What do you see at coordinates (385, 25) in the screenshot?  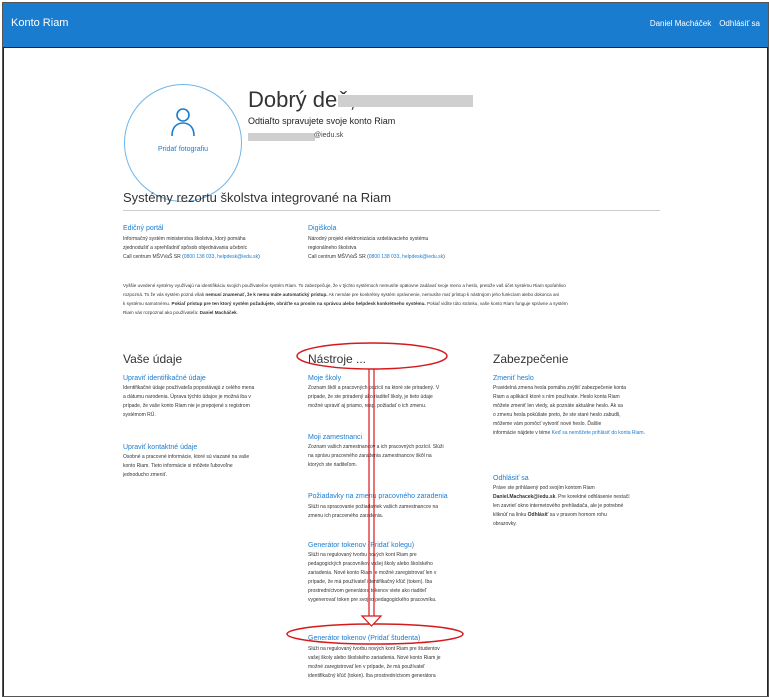 I see `top-navigation-bar: Konto Riam Daniel Macháček Odhlásiť sa` at bounding box center [385, 25].